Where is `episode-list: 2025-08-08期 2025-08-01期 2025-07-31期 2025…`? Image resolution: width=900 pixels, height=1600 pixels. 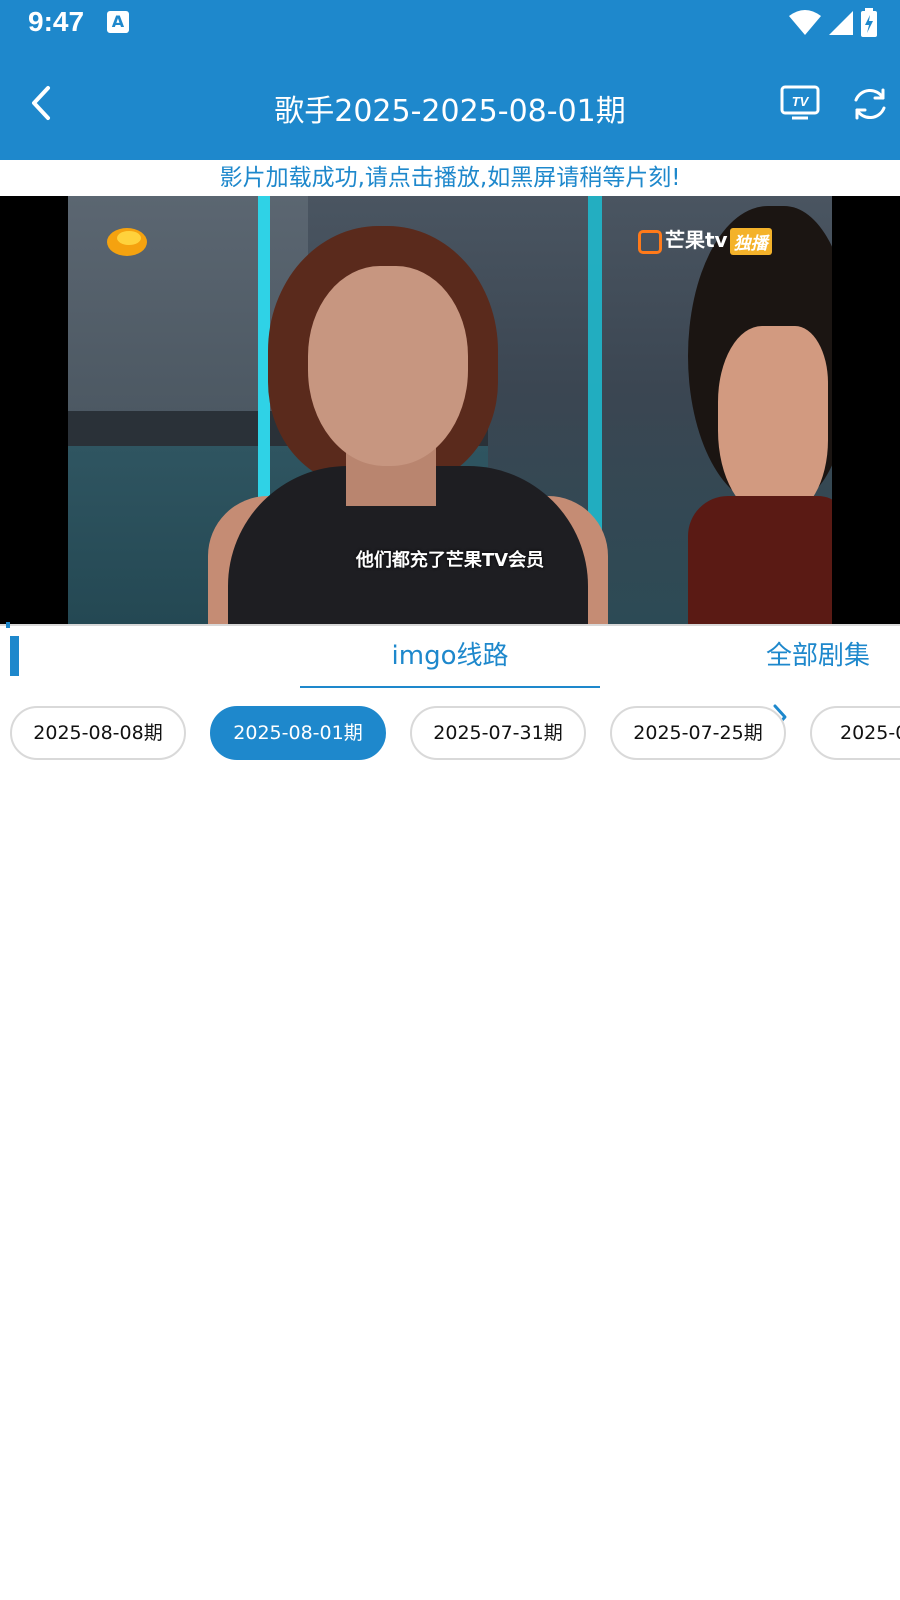 episode-list: 2025-08-08期 2025-08-01期 2025-07-31期 2025… is located at coordinates (450, 735).